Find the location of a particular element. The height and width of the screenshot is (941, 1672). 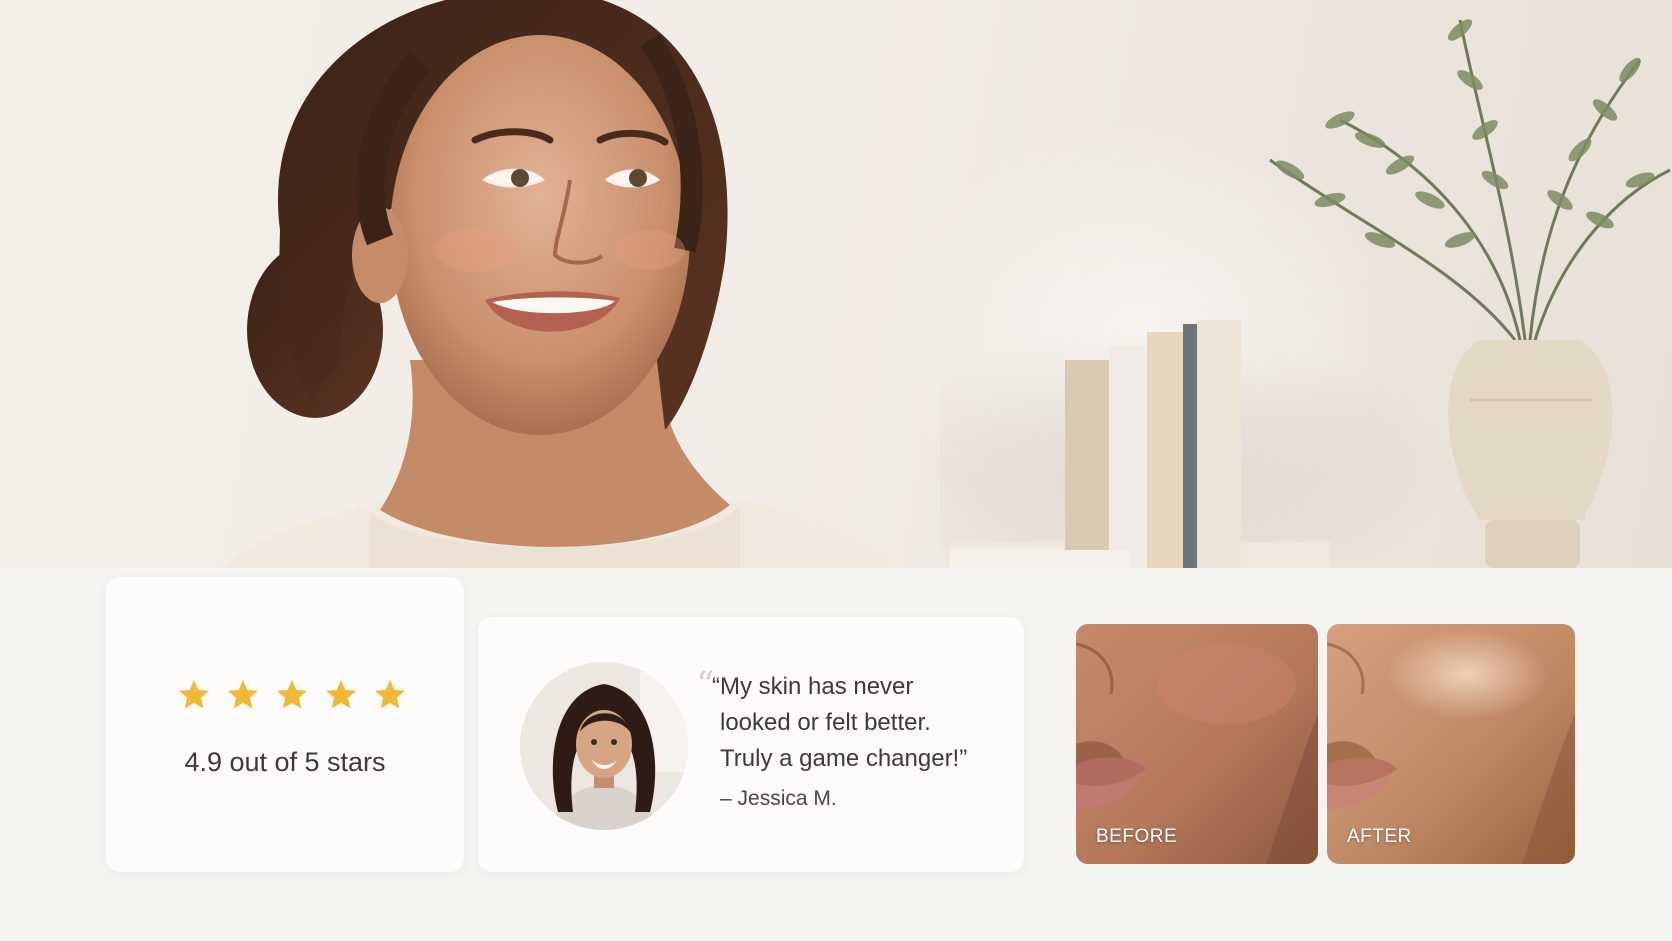

rating-text: 4.9 out of 5 stars is located at coordinates (285, 762).